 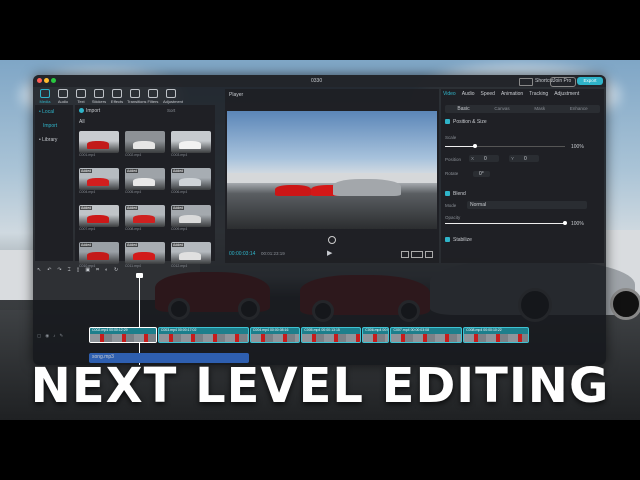 I want to click on player-viewport, so click(x=332, y=170).